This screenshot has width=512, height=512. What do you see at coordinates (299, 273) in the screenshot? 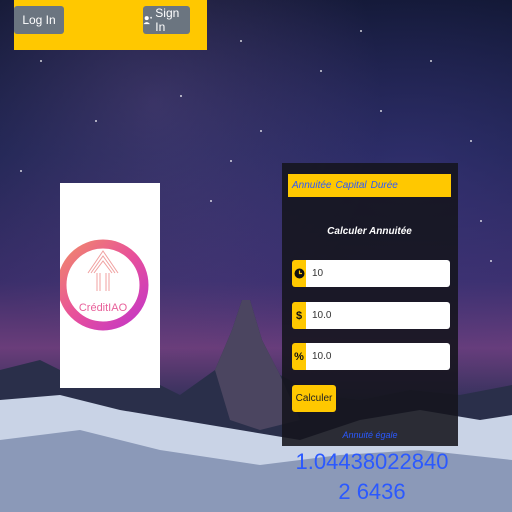
I see `clock-icon` at bounding box center [299, 273].